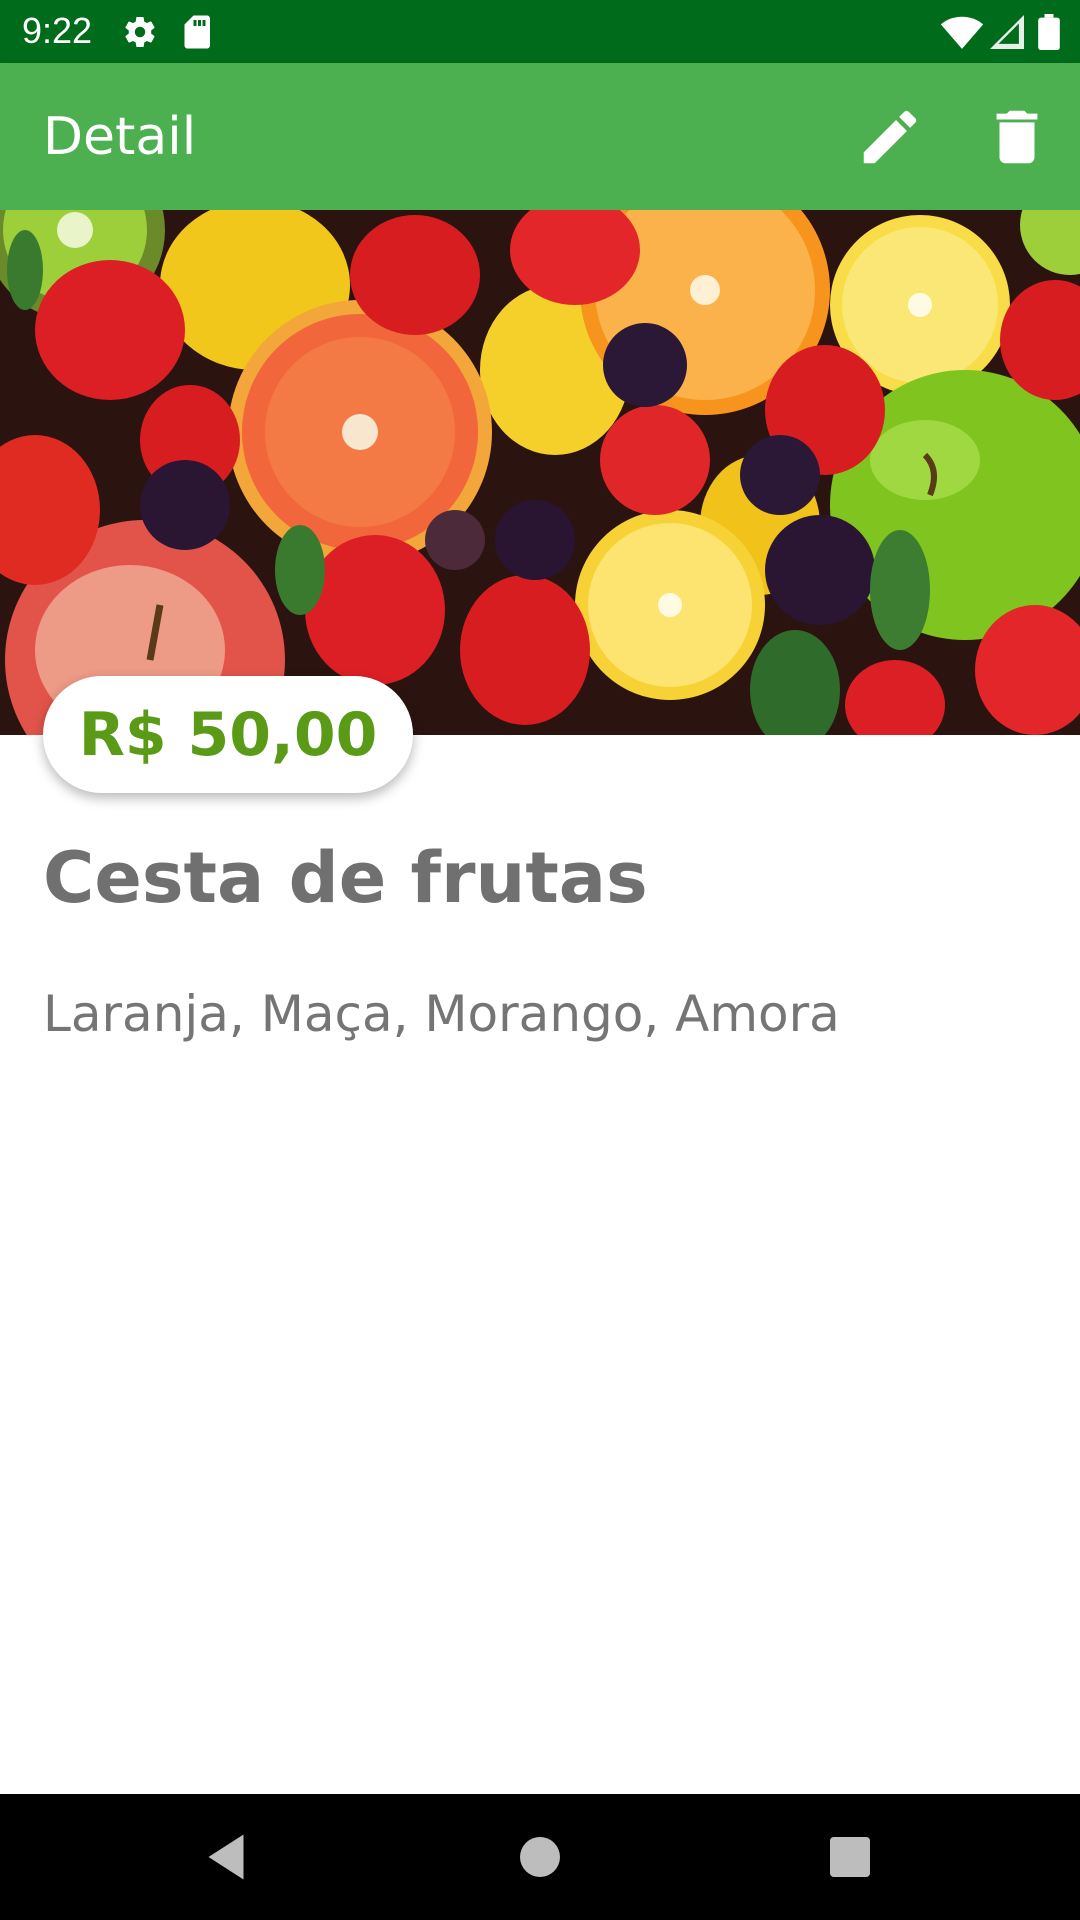 The image size is (1080, 1920). What do you see at coordinates (441, 1014) in the screenshot?
I see `product-description: Laranja, Maça, Morango, Amora` at bounding box center [441, 1014].